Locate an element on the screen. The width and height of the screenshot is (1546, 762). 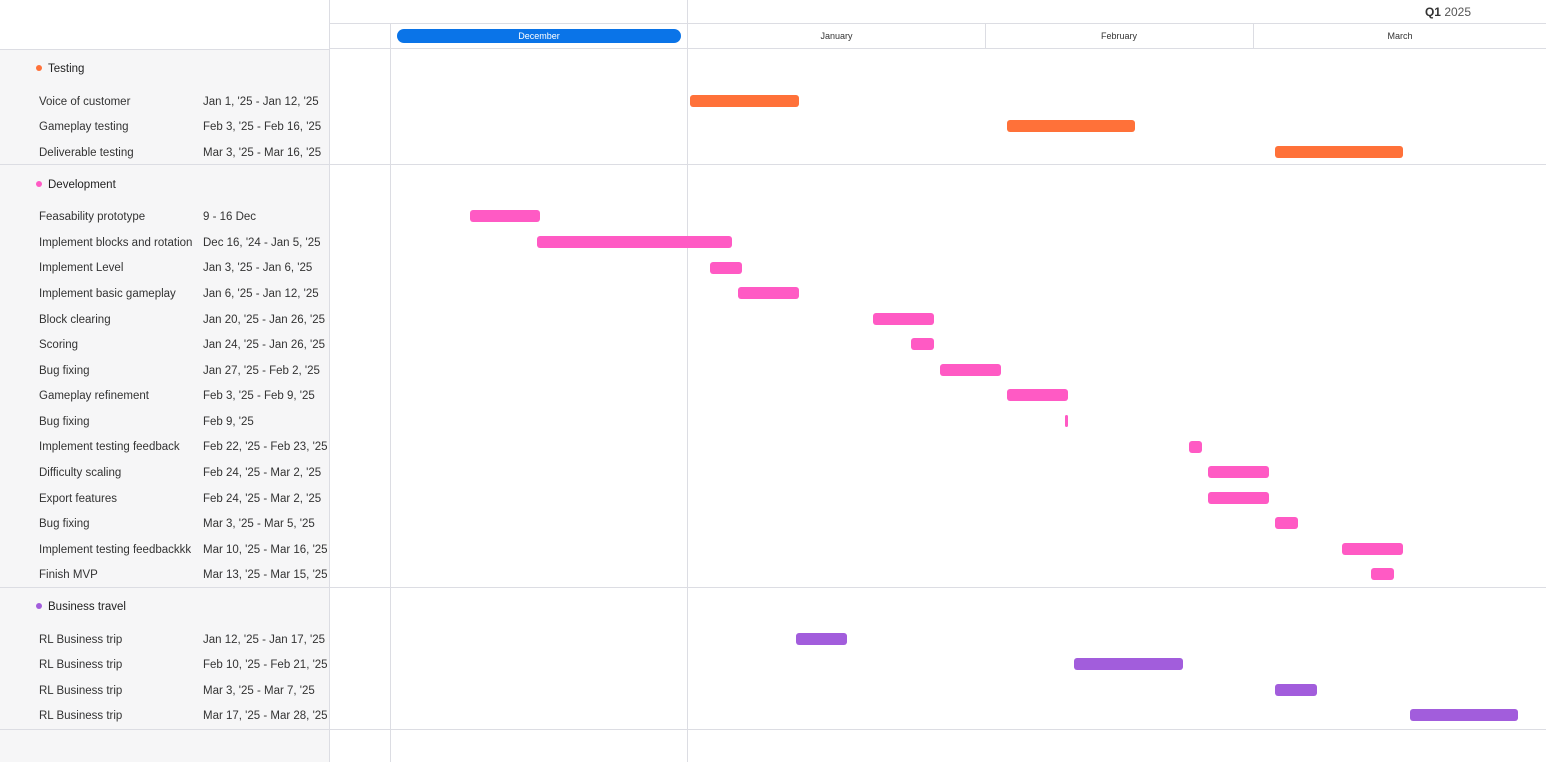
task-dates: Feb 3, '25 - Feb 16, '25 is located at coordinates (262, 127).